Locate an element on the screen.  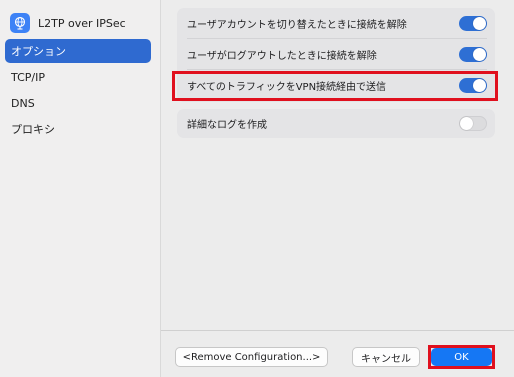
button-label: キャンセル is located at coordinates (386, 359).